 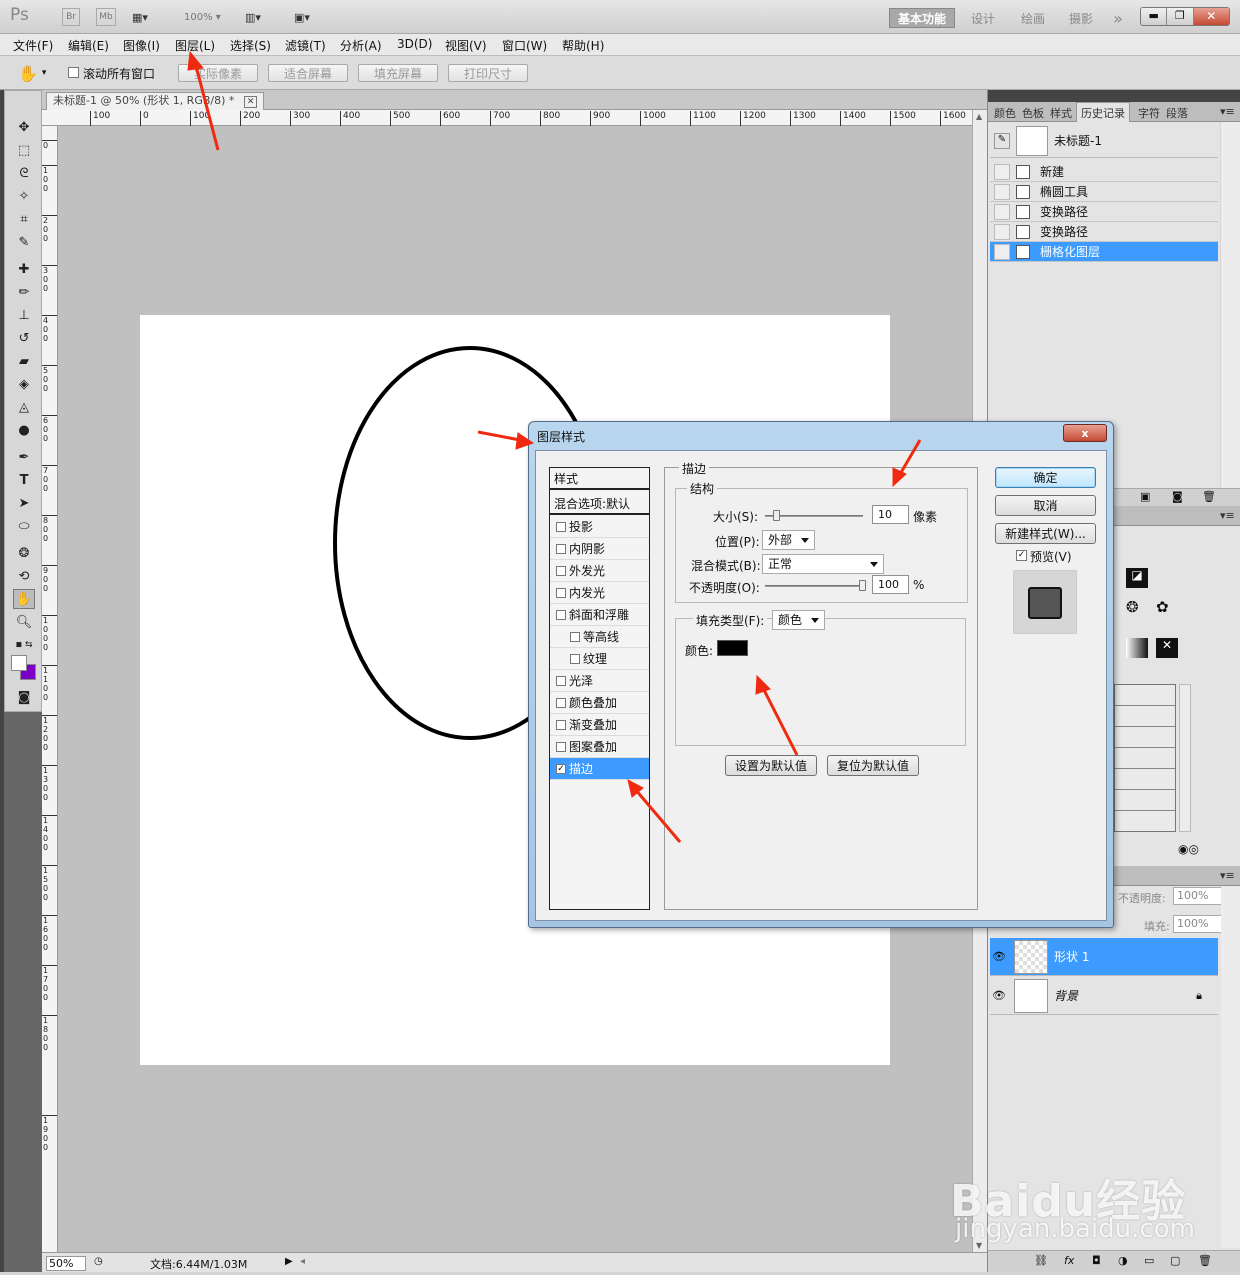 What do you see at coordinates (24, 219) in the screenshot?
I see `crop-tool-icon: ⌗` at bounding box center [24, 219].